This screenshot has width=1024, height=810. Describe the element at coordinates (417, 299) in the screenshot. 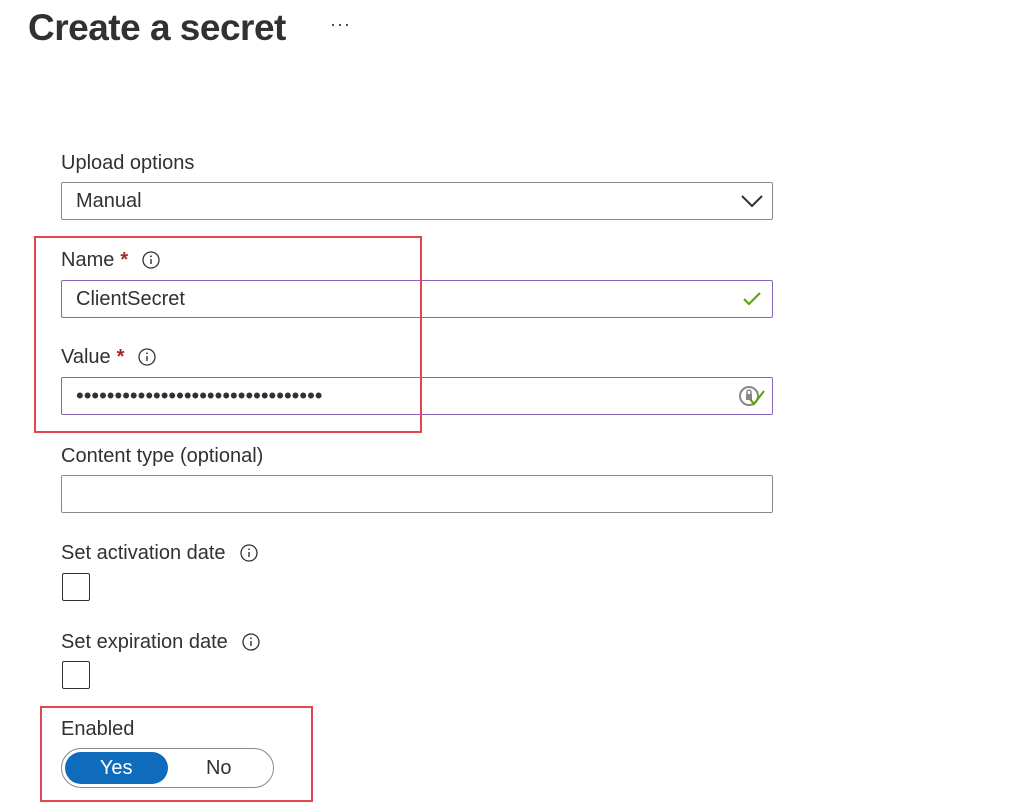

I see `name-input: ClientSecret` at that location.